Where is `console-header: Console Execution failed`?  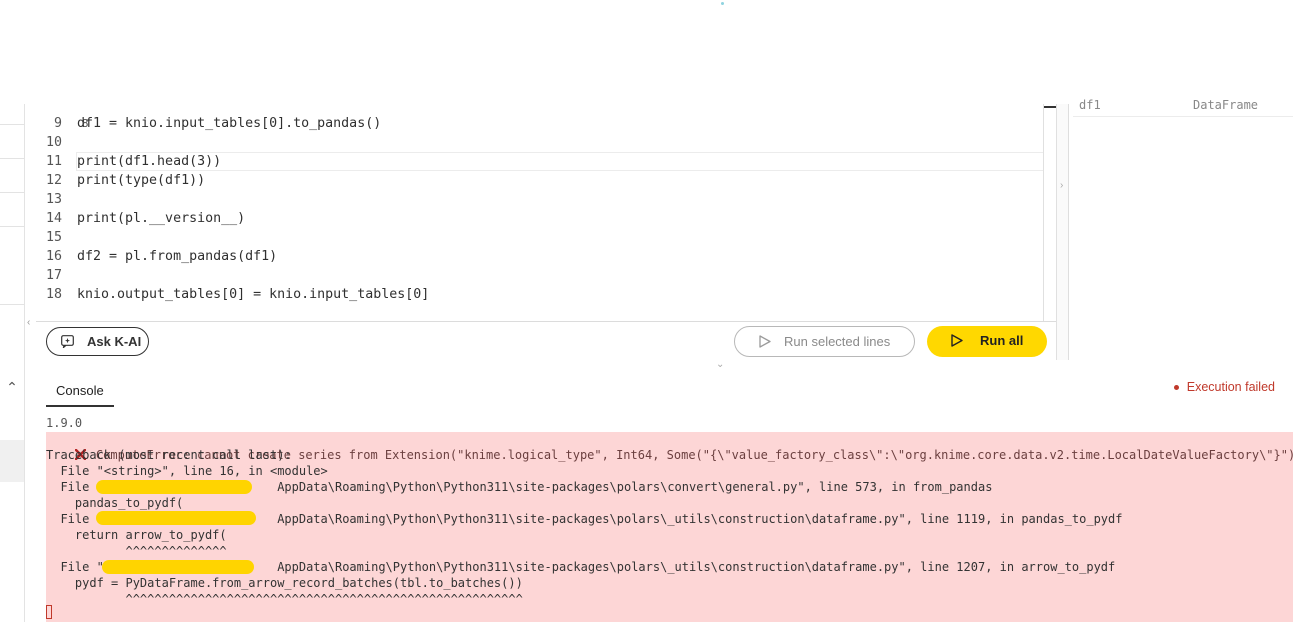 console-header: Console Execution failed is located at coordinates (664, 390).